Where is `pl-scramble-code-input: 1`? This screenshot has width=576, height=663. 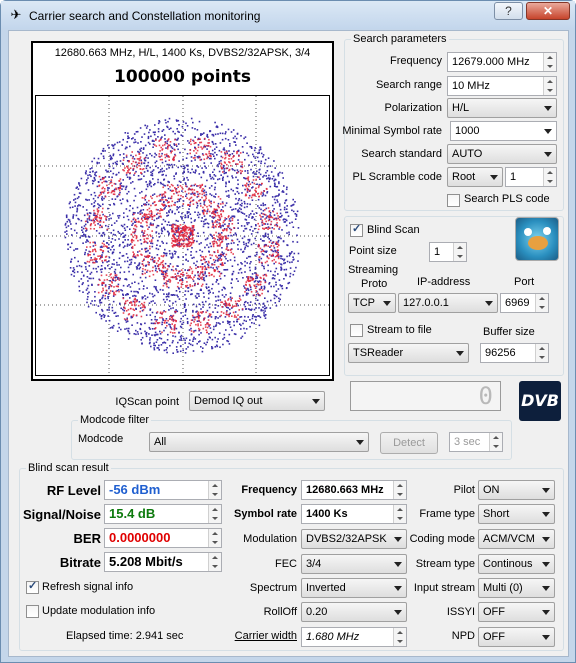 pl-scramble-code-input: 1 is located at coordinates (531, 177).